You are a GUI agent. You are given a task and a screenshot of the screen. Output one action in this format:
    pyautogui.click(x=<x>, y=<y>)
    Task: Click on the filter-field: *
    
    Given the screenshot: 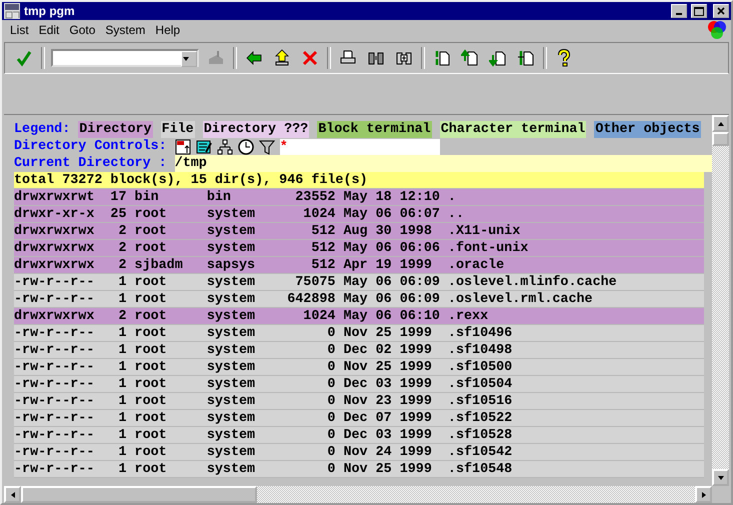 What is the action you would take?
    pyautogui.click(x=360, y=146)
    